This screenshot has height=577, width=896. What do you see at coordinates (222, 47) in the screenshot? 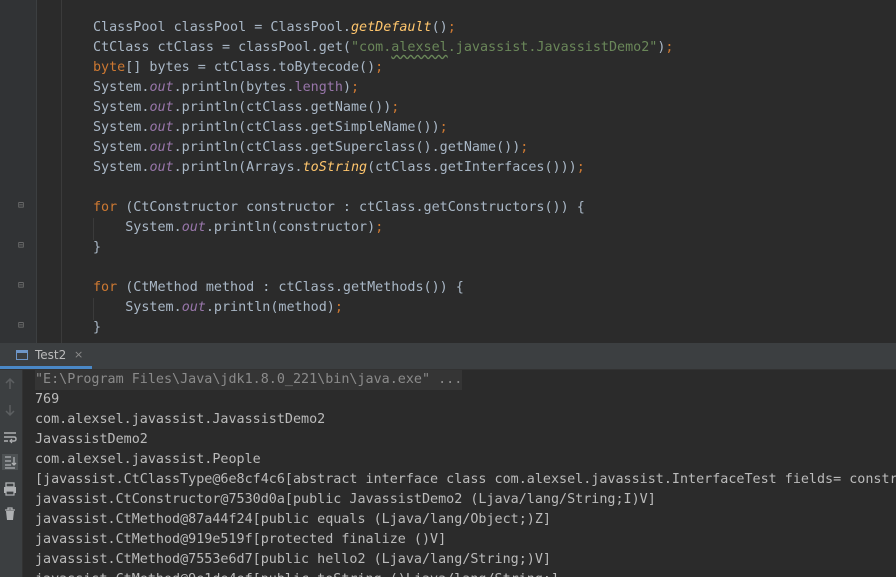
I see `code-token: CtClass ctClass = classPool.get(` at bounding box center [222, 47].